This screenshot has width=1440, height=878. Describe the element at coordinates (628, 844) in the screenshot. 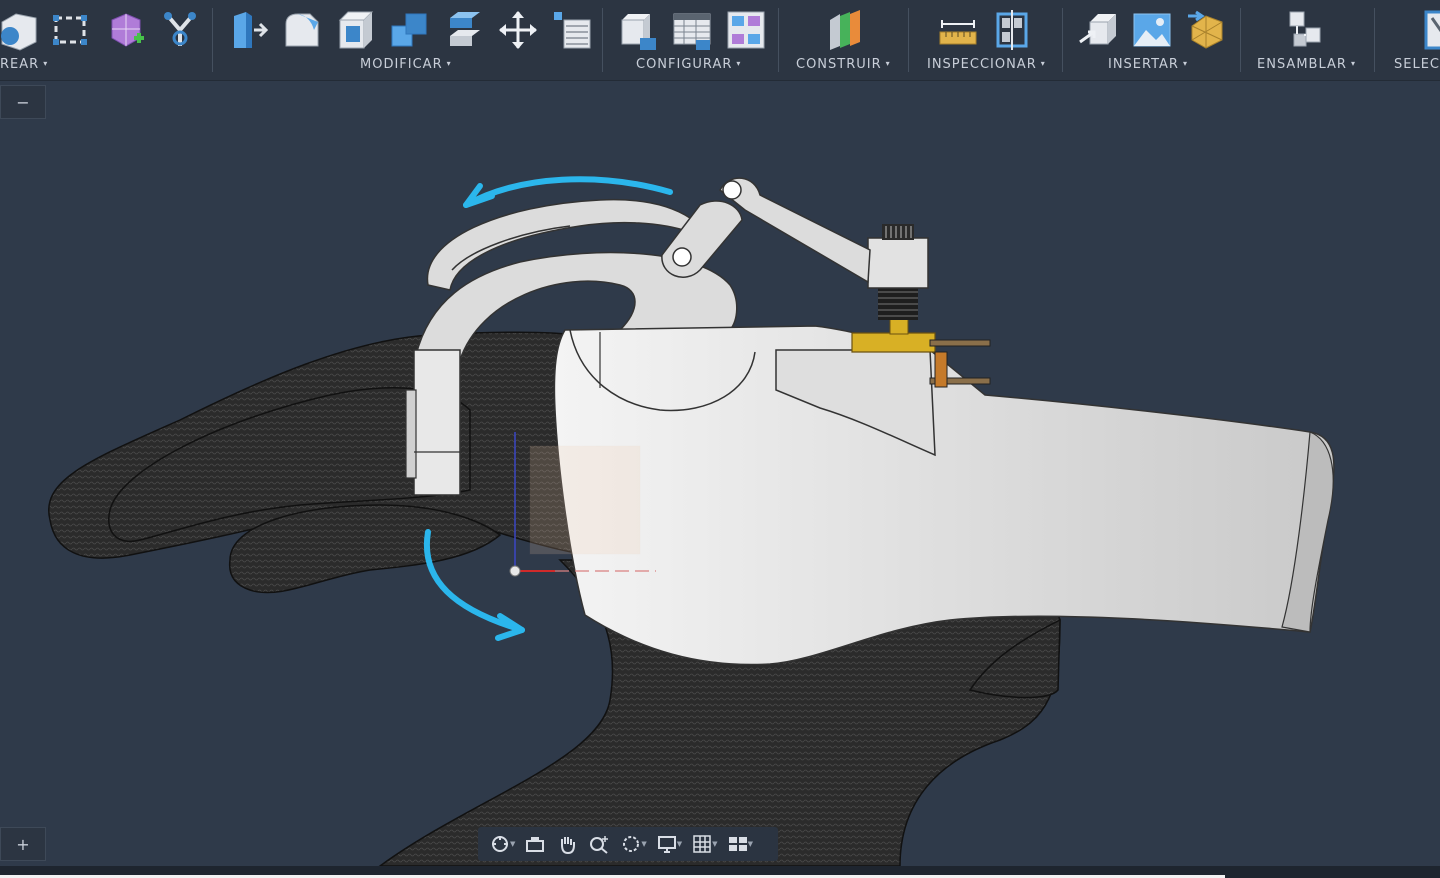

I see `navigation-bar: ▼ ▼ ▼ ▼ ▼` at that location.